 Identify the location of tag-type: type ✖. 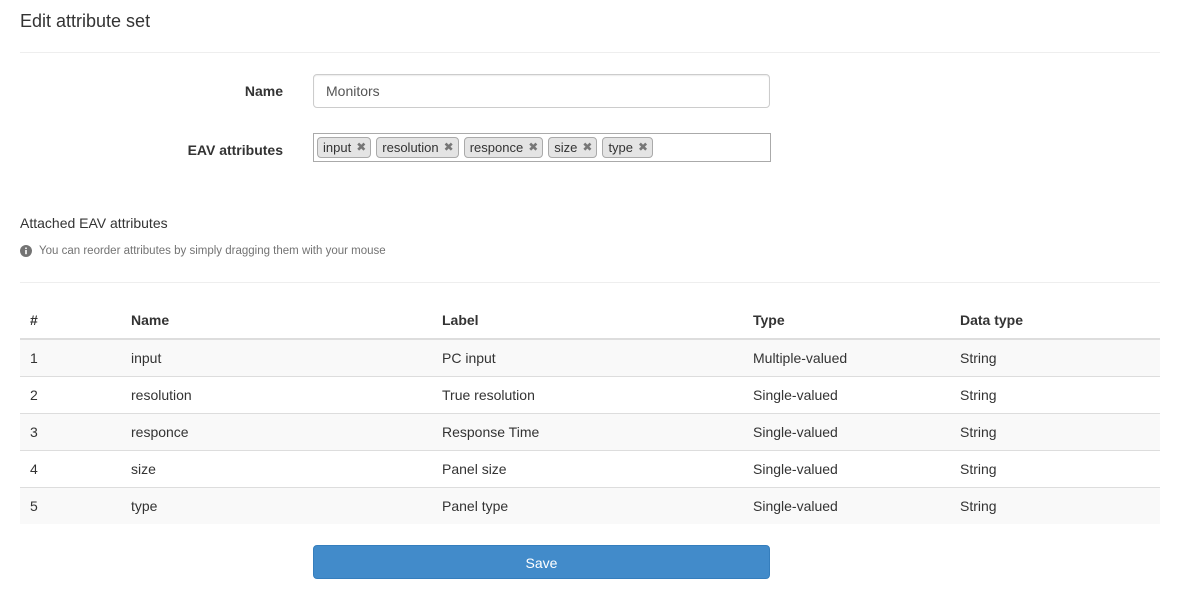
(628, 147).